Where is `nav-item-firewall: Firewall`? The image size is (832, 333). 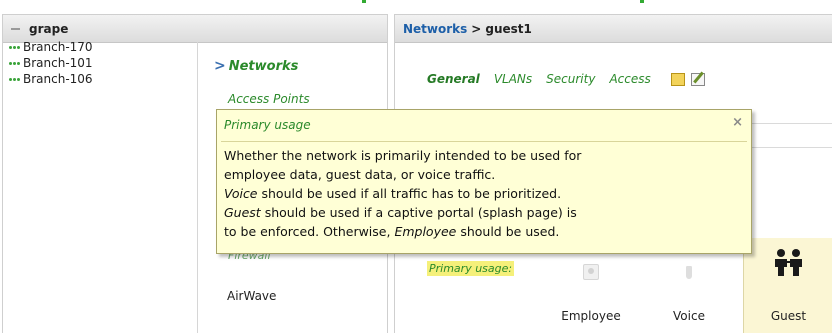
nav-item-firewall: Firewall is located at coordinates (249, 256).